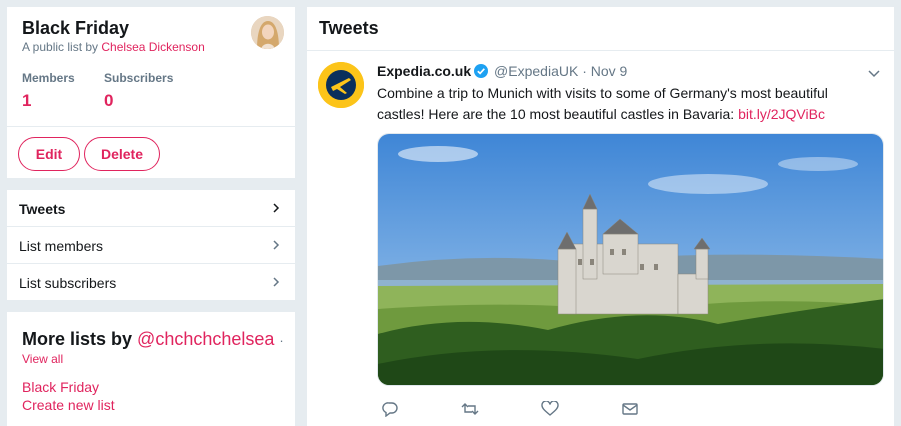 The height and width of the screenshot is (426, 901). I want to click on verified-badge-icon, so click(481, 71).